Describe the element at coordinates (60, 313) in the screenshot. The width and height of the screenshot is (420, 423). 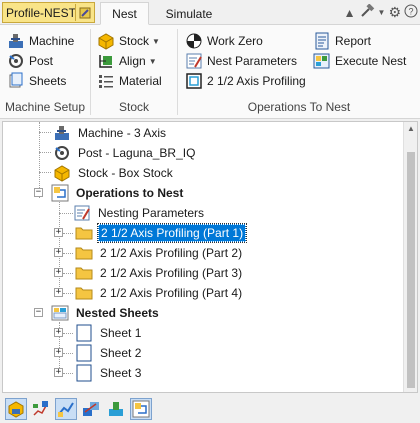
I see `nested-sheets-icon` at that location.